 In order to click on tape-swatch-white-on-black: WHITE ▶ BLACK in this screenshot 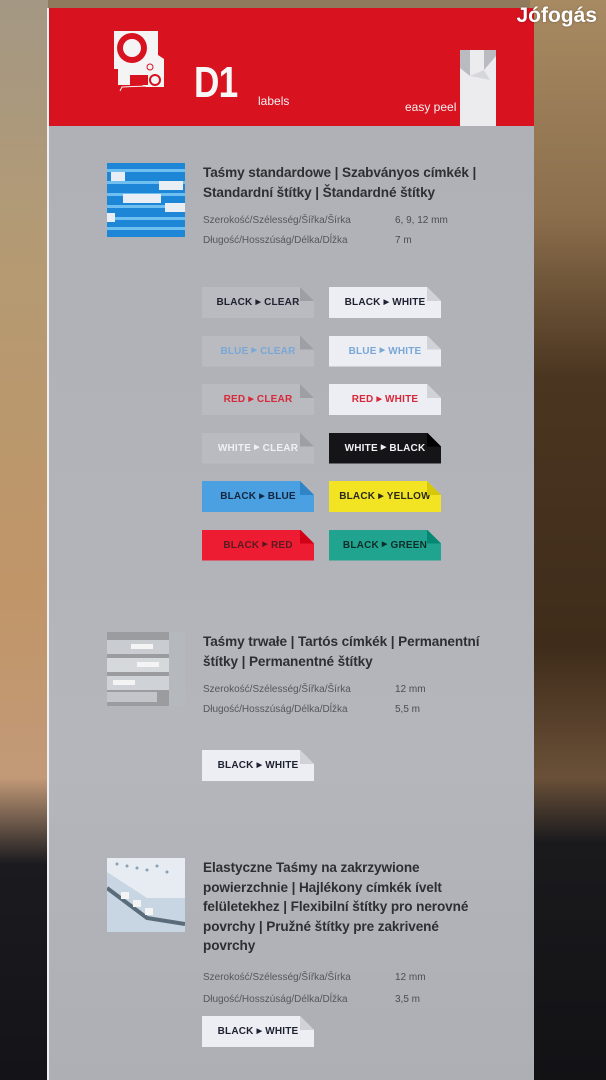, I will do `click(385, 448)`.